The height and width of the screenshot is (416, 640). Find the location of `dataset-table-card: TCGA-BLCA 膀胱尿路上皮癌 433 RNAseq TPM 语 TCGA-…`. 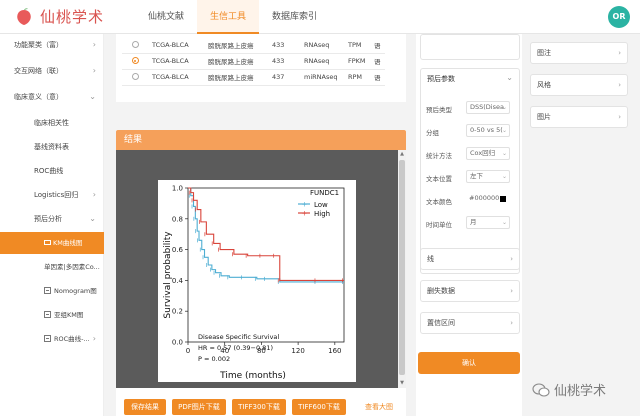

dataset-table-card: TCGA-BLCA 膀胱尿路上皮癌 433 RNAseq TPM 语 TCGA-… is located at coordinates (261, 68).